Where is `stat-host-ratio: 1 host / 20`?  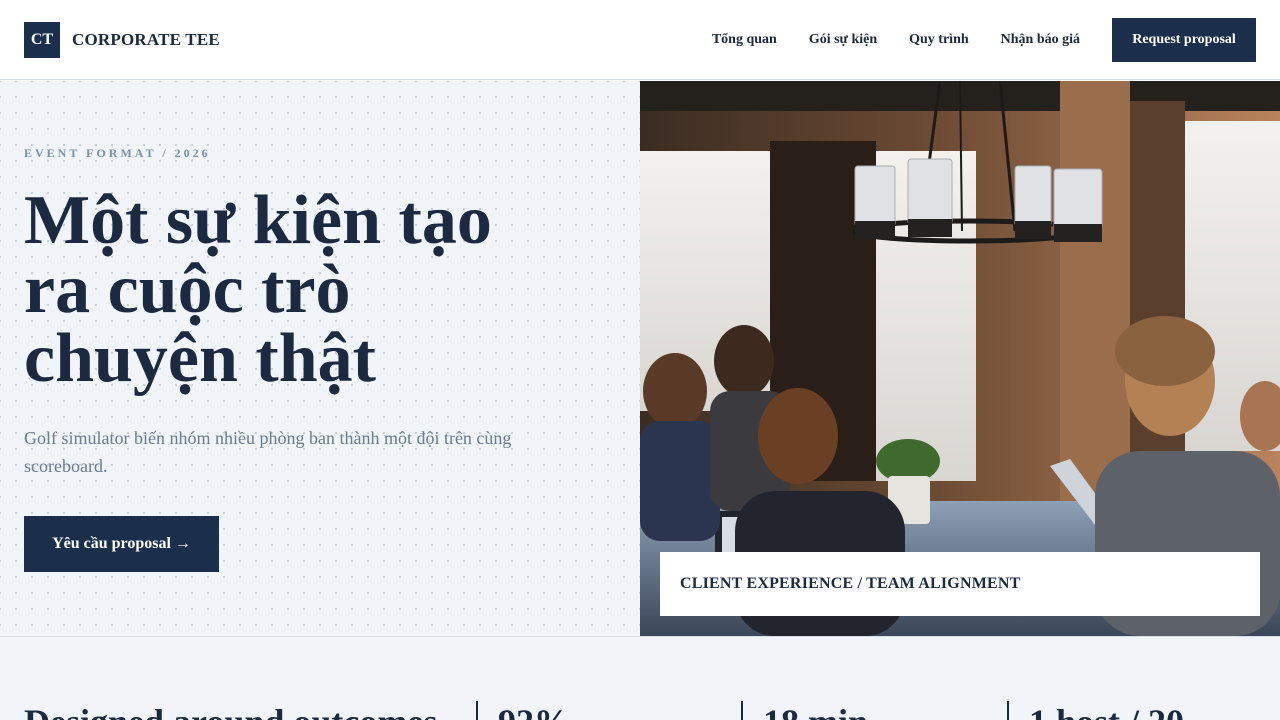 stat-host-ratio: 1 host / 20 is located at coordinates (1095, 710).